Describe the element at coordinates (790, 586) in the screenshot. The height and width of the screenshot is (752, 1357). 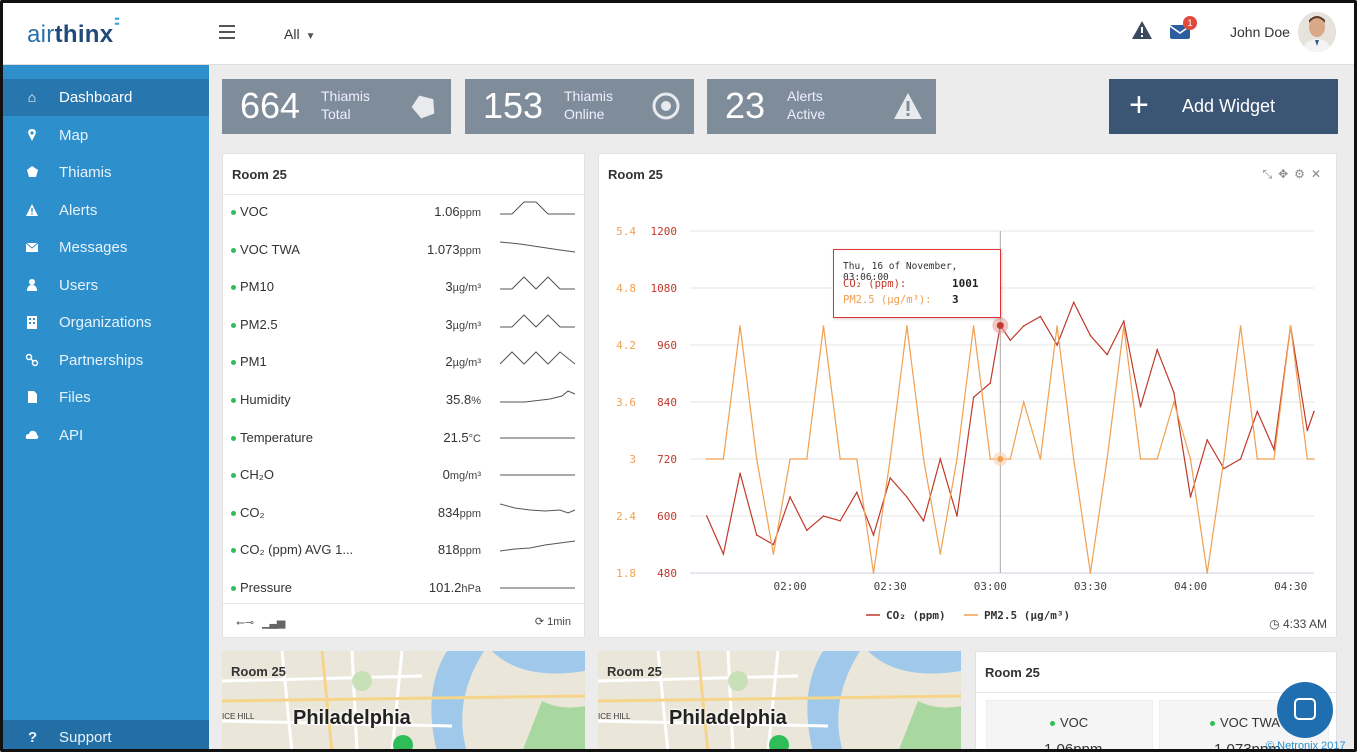
I see `x-axis-tick-label: 02:00` at that location.